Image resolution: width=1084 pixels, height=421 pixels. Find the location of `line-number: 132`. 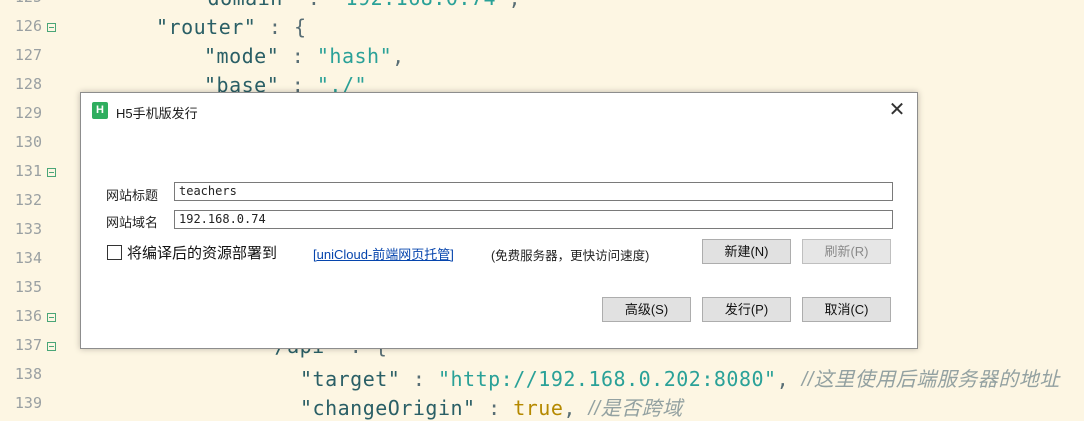

line-number: 132 is located at coordinates (28, 200).